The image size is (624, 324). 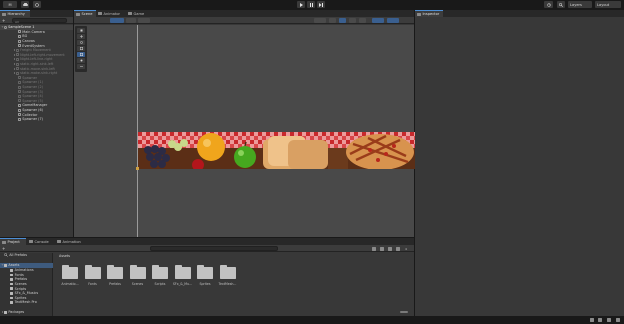 I want to click on asset-folder: Sprites, so click(x=205, y=276).